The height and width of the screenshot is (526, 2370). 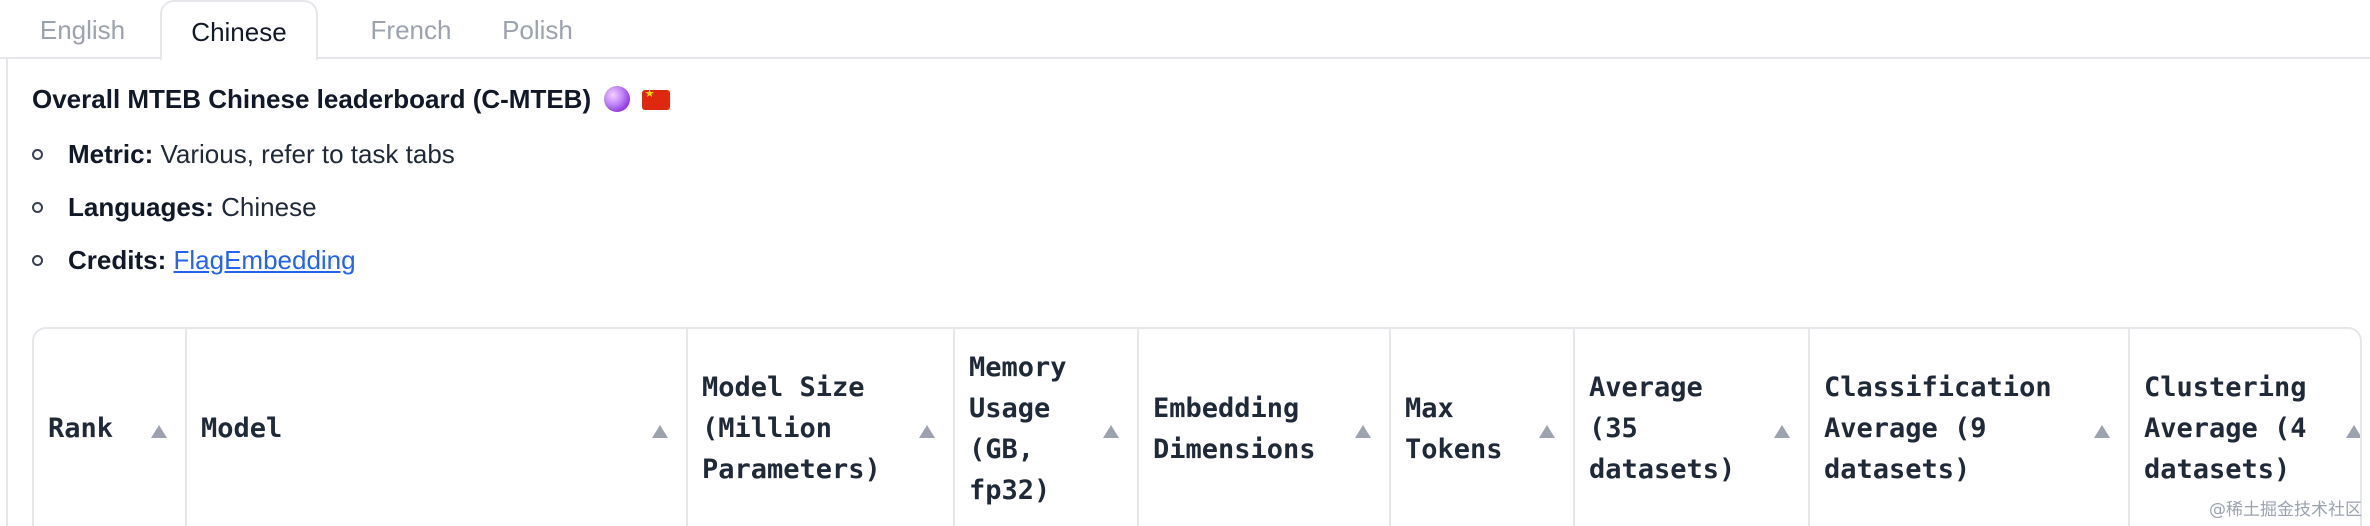 What do you see at coordinates (111, 154) in the screenshot?
I see `metric-label: Metric:` at bounding box center [111, 154].